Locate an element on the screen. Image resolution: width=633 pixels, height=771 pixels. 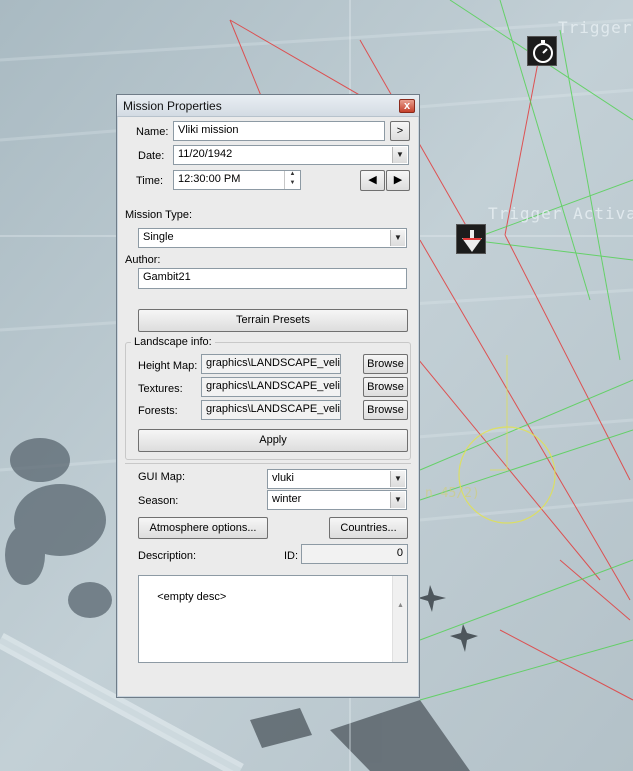
id-field: 0 is located at coordinates (354, 554).